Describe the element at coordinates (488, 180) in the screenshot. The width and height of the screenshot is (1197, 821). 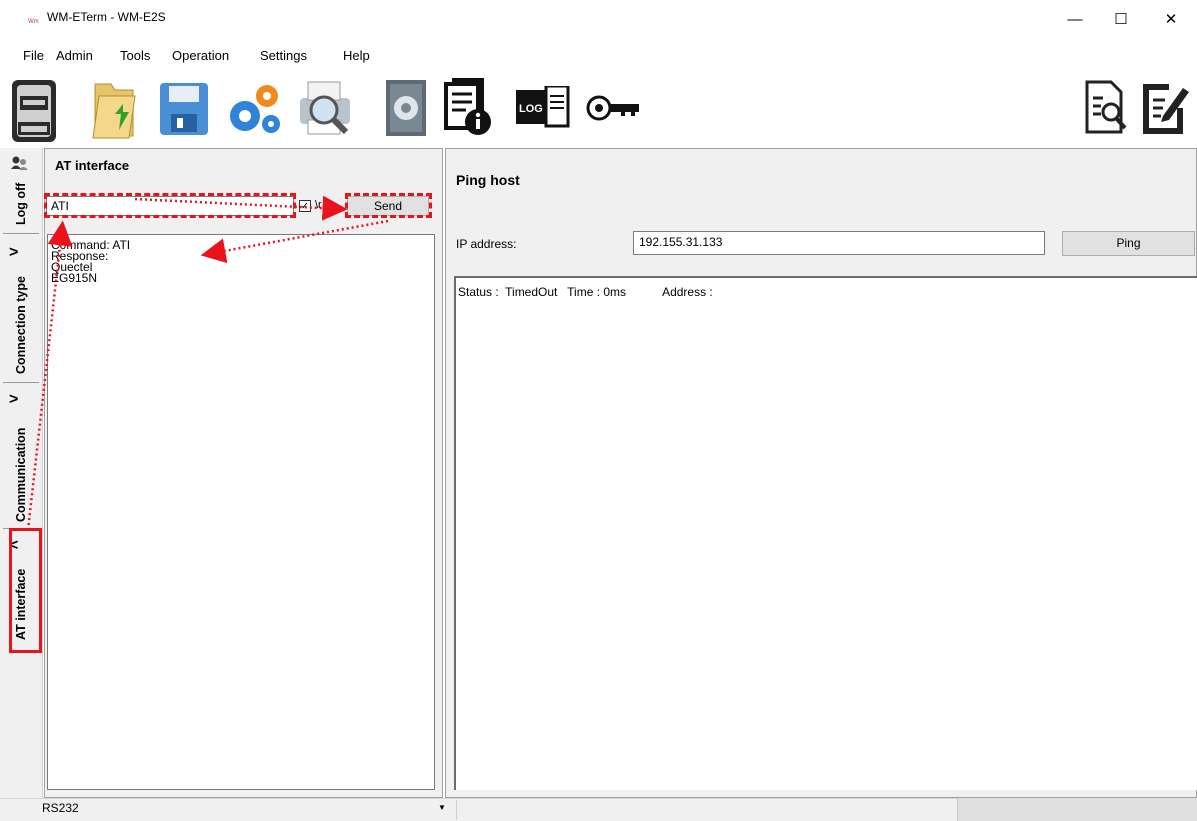
I see `ping-host-title: Ping host` at that location.